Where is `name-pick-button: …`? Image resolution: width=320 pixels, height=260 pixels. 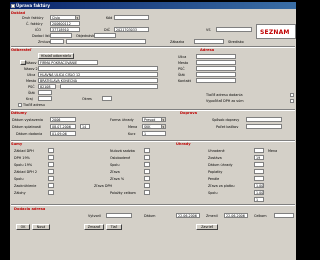
name-pick-button: … is located at coordinates (23, 62).